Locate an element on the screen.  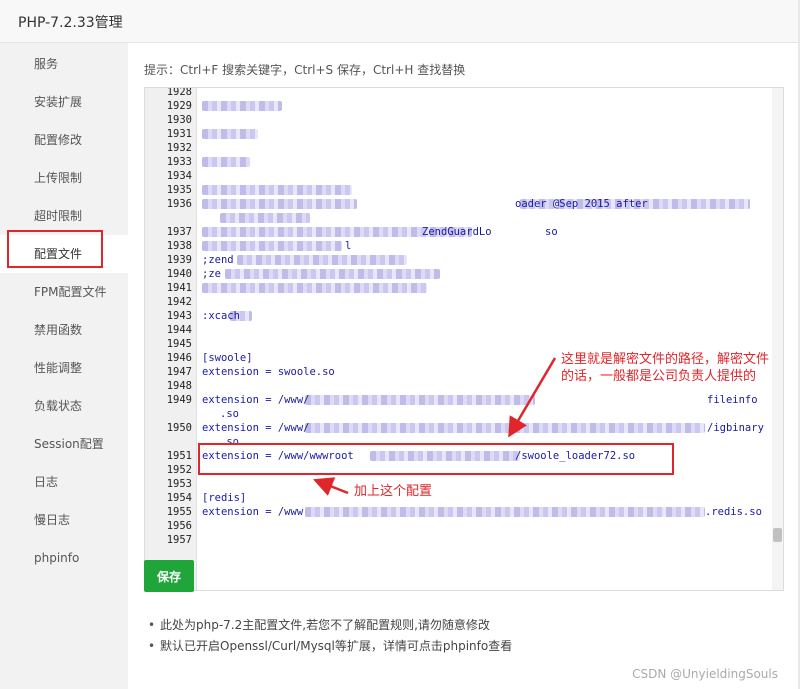
save-button: 保存 is located at coordinates (169, 576).